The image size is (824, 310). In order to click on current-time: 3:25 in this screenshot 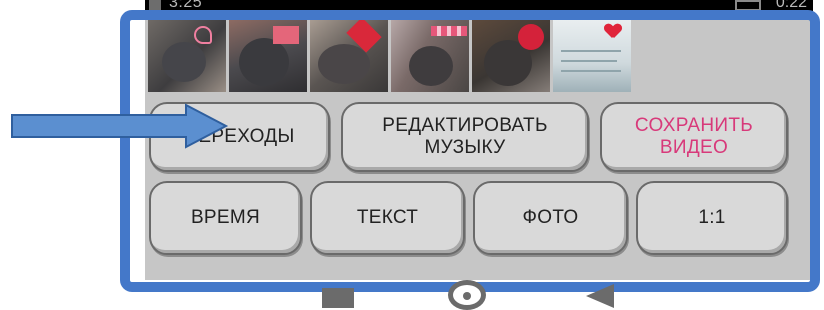, I will do `click(186, 5)`.